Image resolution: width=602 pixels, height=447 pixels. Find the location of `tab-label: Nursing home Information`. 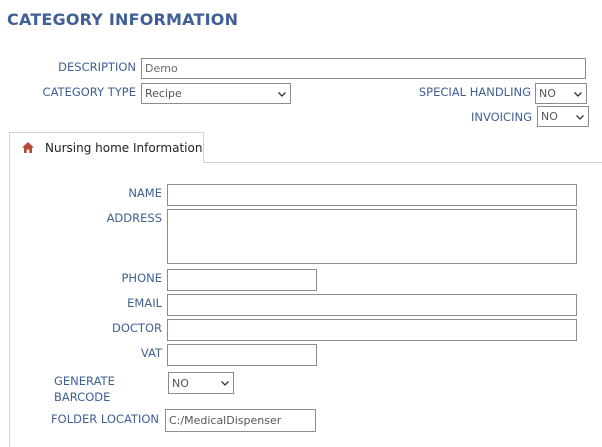

tab-label: Nursing home Information is located at coordinates (124, 147).